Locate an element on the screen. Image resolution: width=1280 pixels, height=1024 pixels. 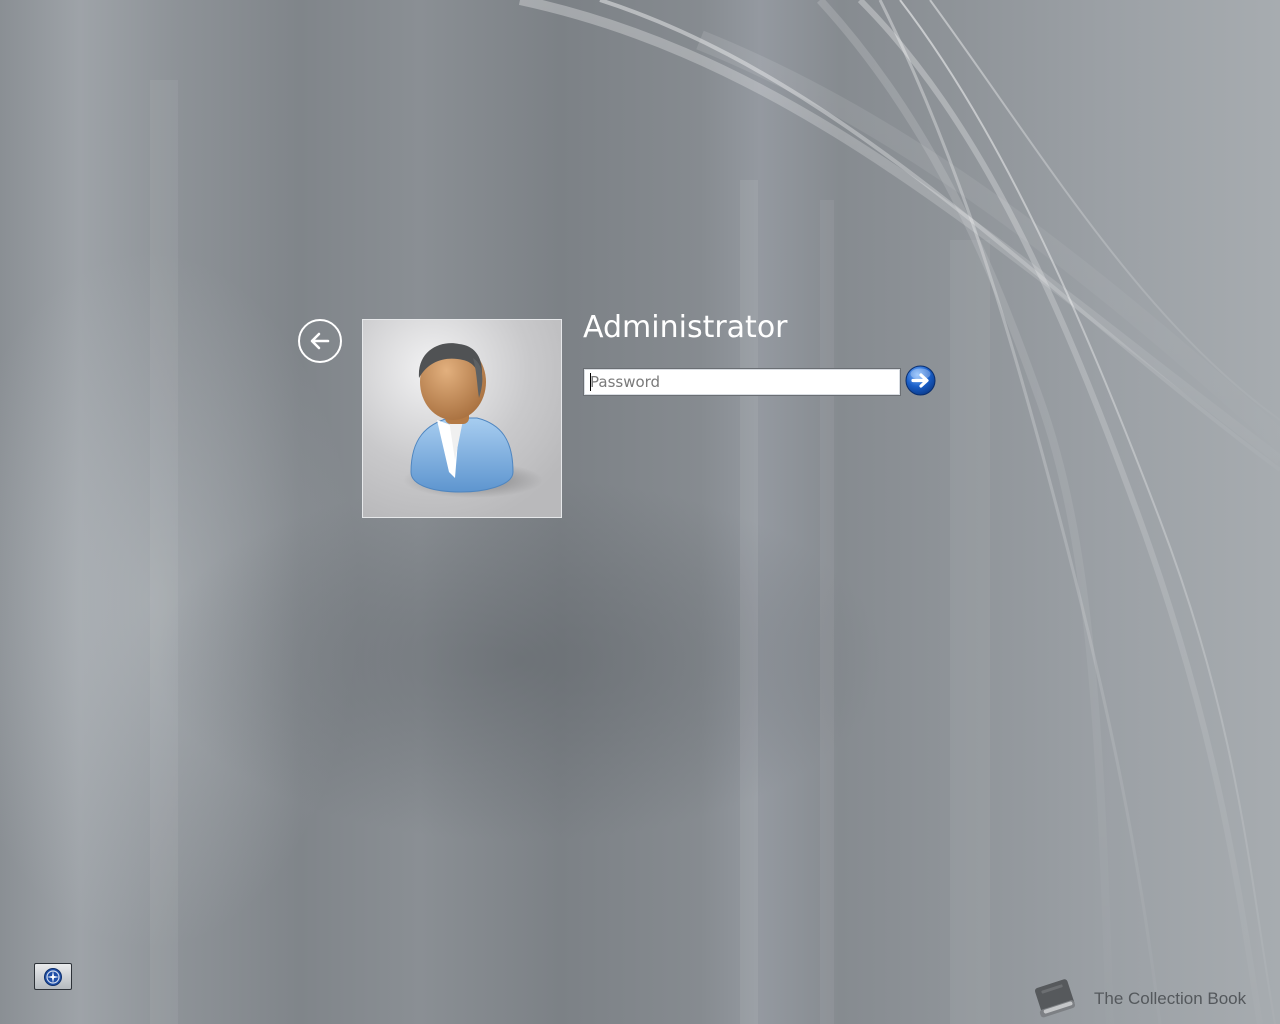
back-arrow-icon is located at coordinates (320, 341).